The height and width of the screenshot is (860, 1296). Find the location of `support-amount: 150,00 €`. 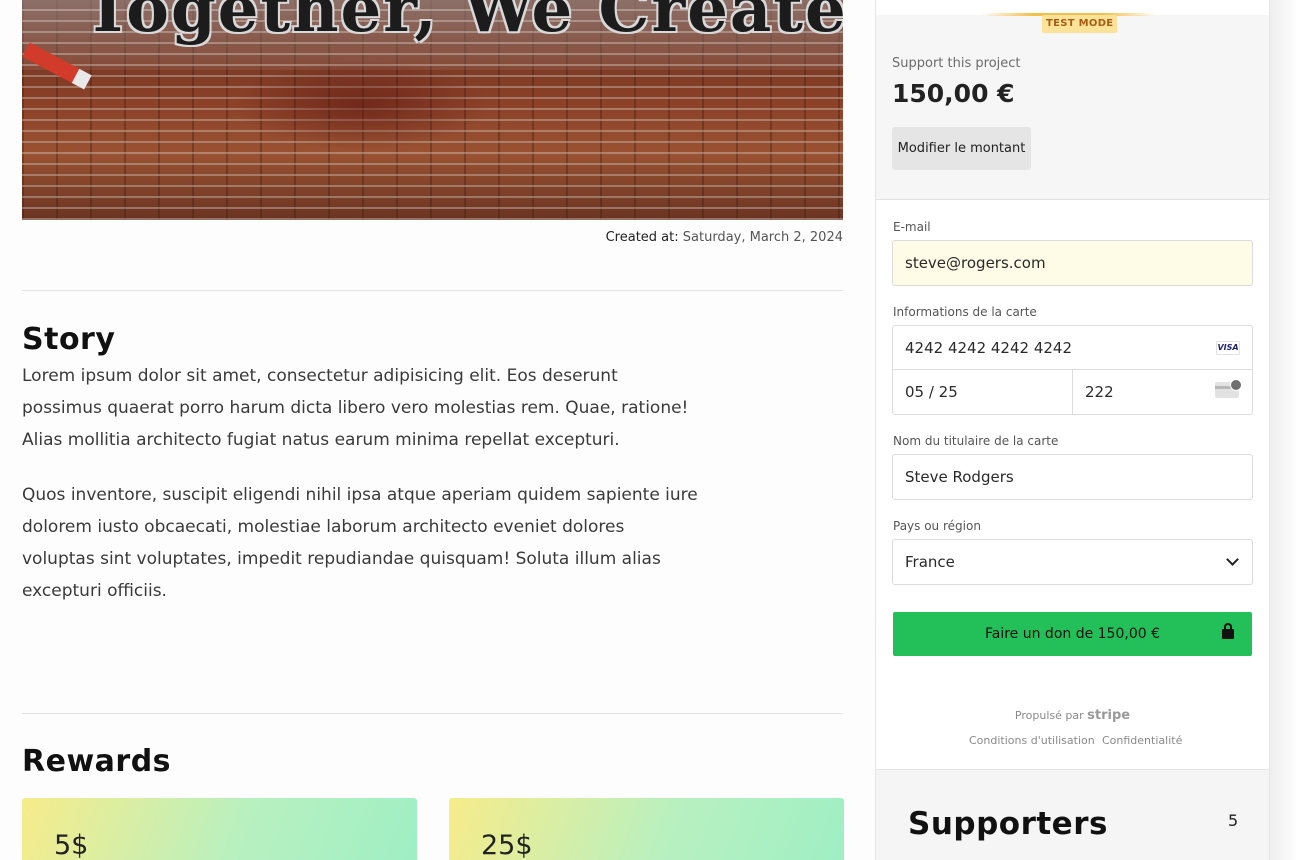

support-amount: 150,00 € is located at coordinates (953, 93).